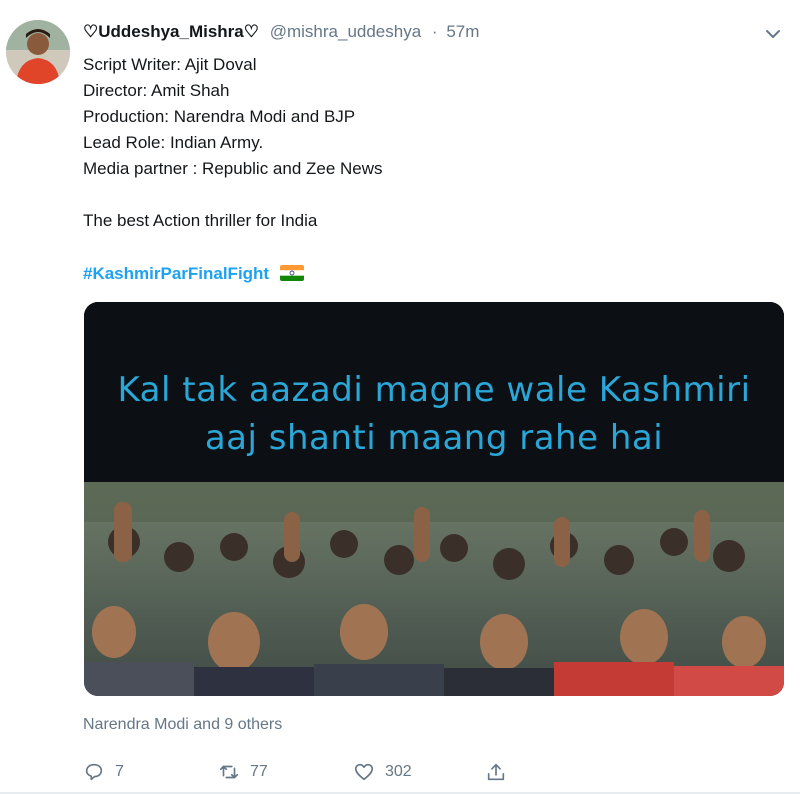 This screenshot has width=800, height=794. What do you see at coordinates (398, 771) in the screenshot?
I see `like-count: 302` at bounding box center [398, 771].